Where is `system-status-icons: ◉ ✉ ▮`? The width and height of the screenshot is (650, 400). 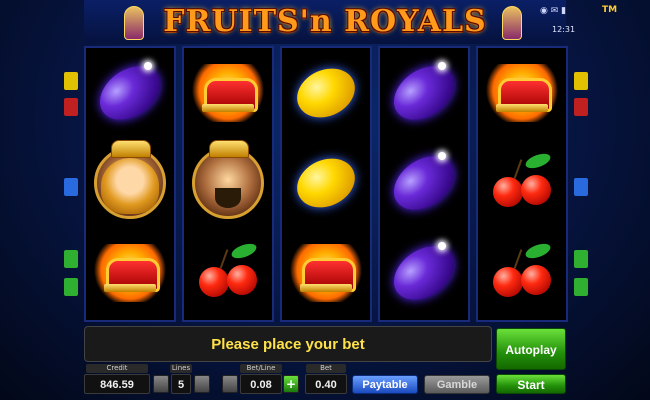 system-status-icons: ◉ ✉ ▮ is located at coordinates (553, 11).